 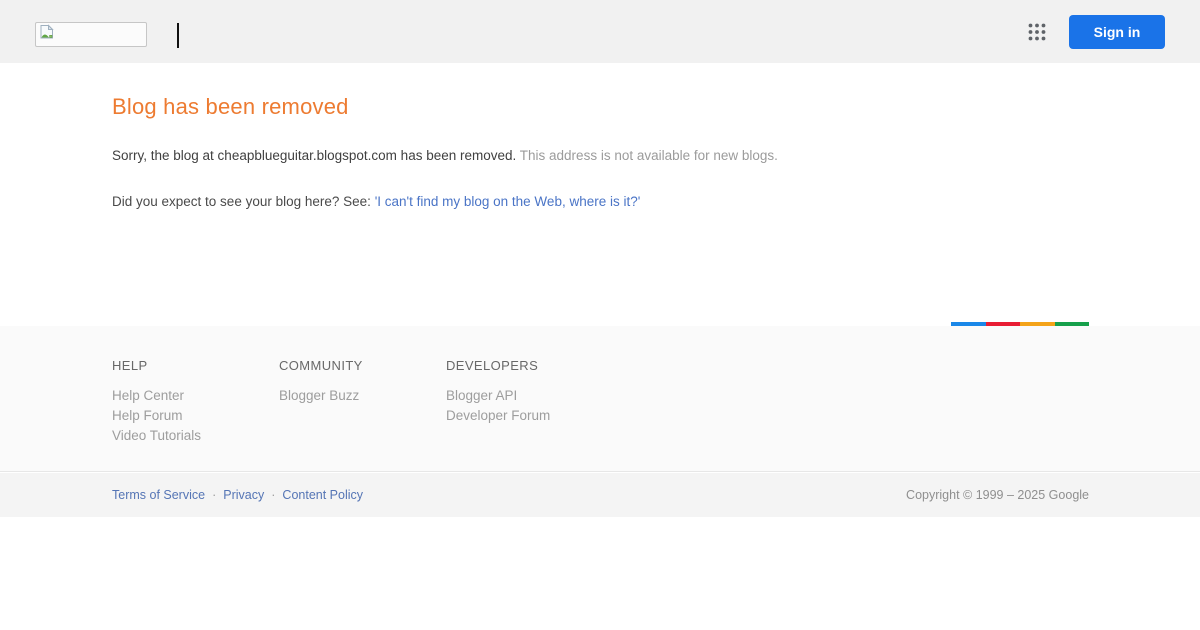 I want to click on footer-link-help-center: Help Center, so click(x=195, y=396).